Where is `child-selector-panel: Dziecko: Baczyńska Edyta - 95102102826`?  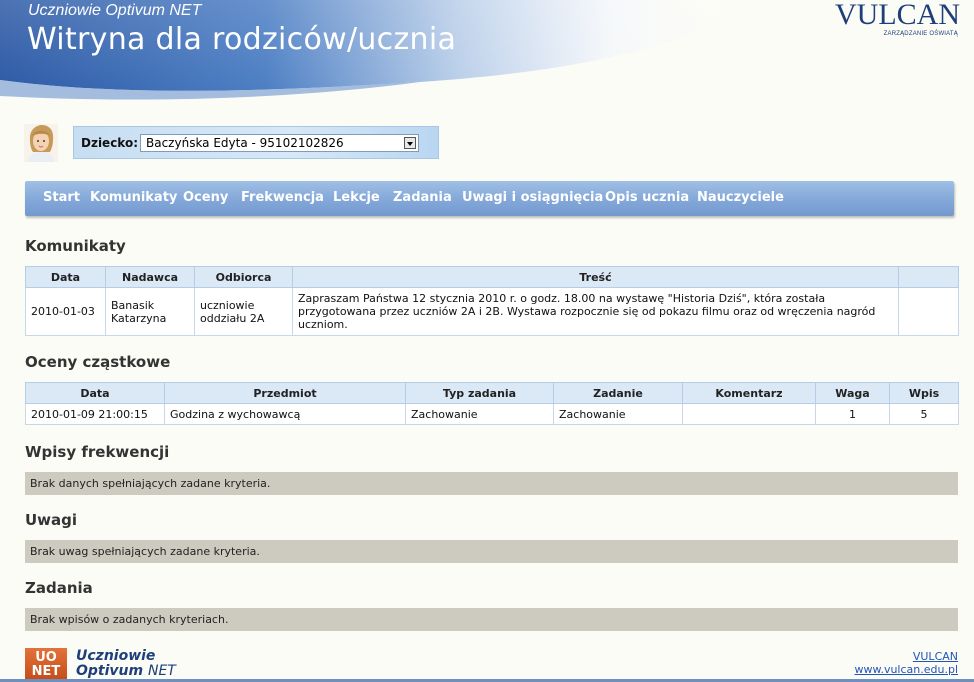
child-selector-panel: Dziecko: Baczyńska Edyta - 95102102826 is located at coordinates (256, 142).